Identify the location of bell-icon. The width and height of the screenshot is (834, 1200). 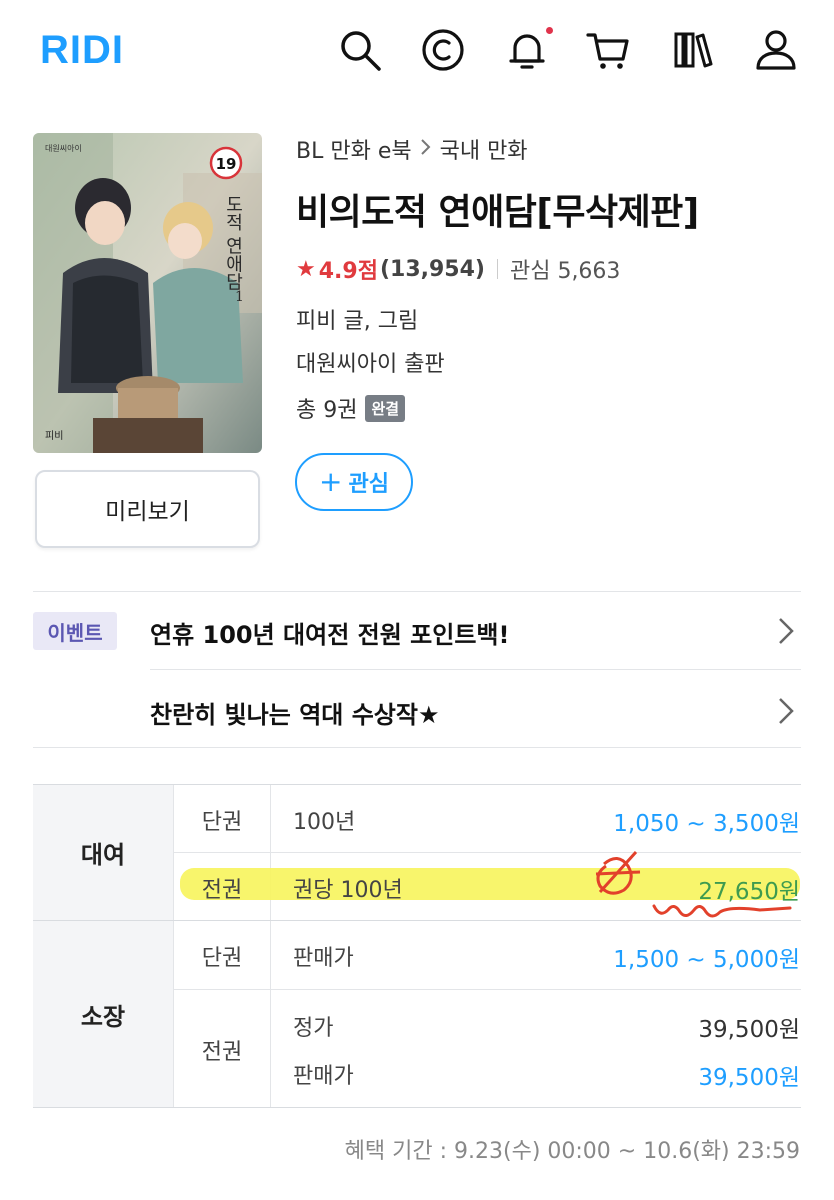
(527, 50).